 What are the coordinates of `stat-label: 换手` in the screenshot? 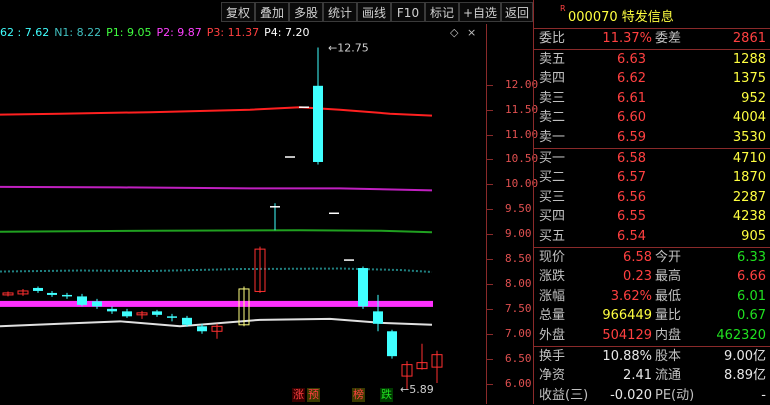 It's located at (552, 356).